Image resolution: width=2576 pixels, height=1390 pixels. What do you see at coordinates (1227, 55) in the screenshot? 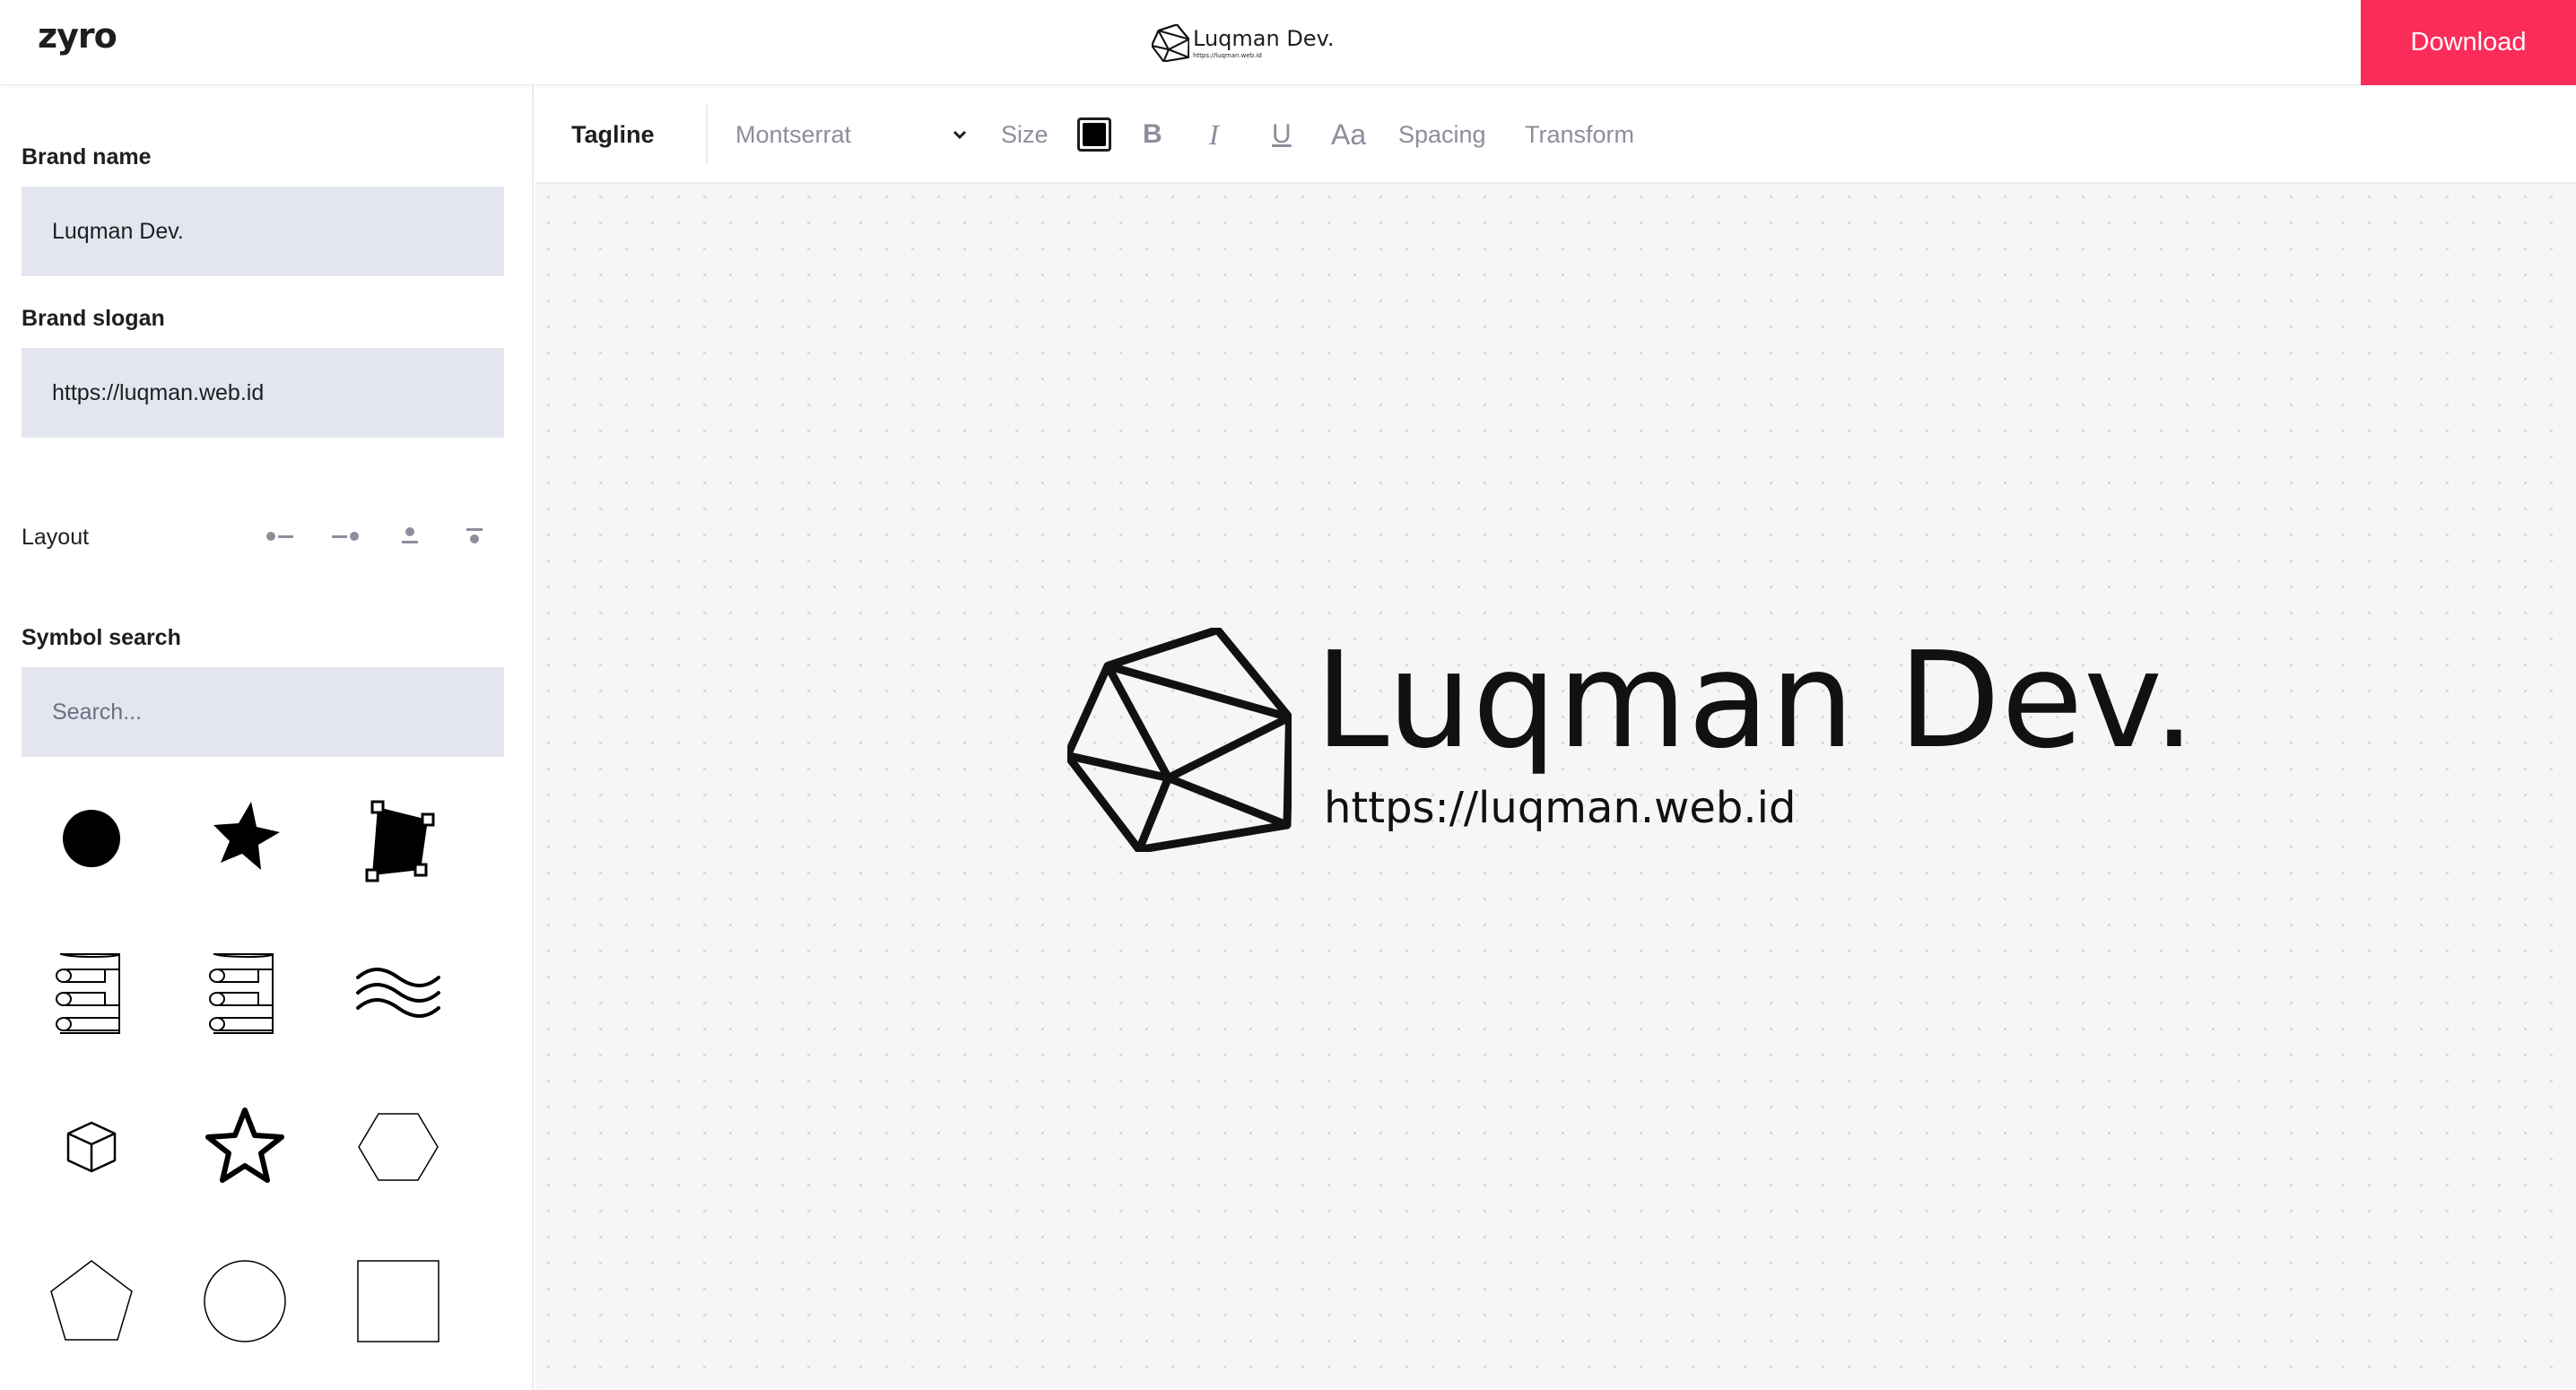
I see `header-preview-slogan: https://luqman.web.id` at bounding box center [1227, 55].